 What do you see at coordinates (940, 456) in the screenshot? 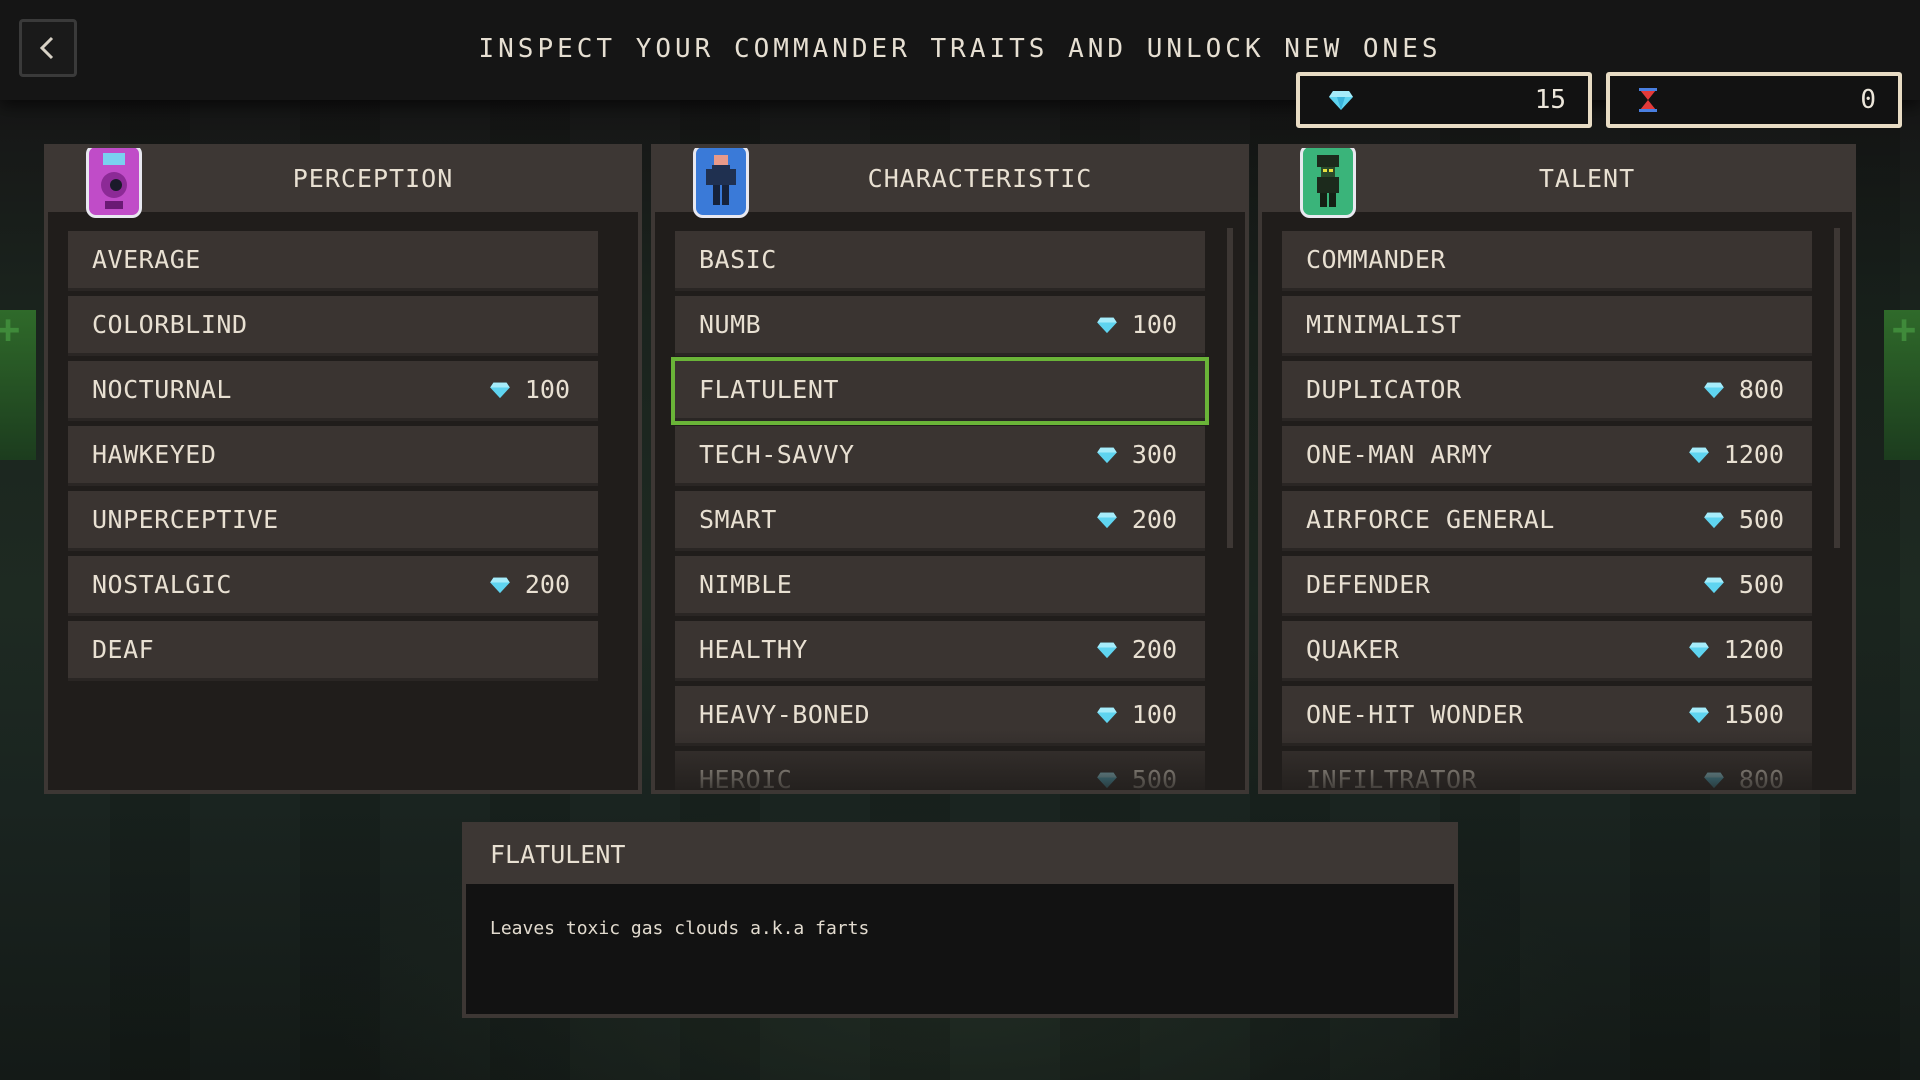
I see `trait-row: TECH-SAVVY 300` at bounding box center [940, 456].